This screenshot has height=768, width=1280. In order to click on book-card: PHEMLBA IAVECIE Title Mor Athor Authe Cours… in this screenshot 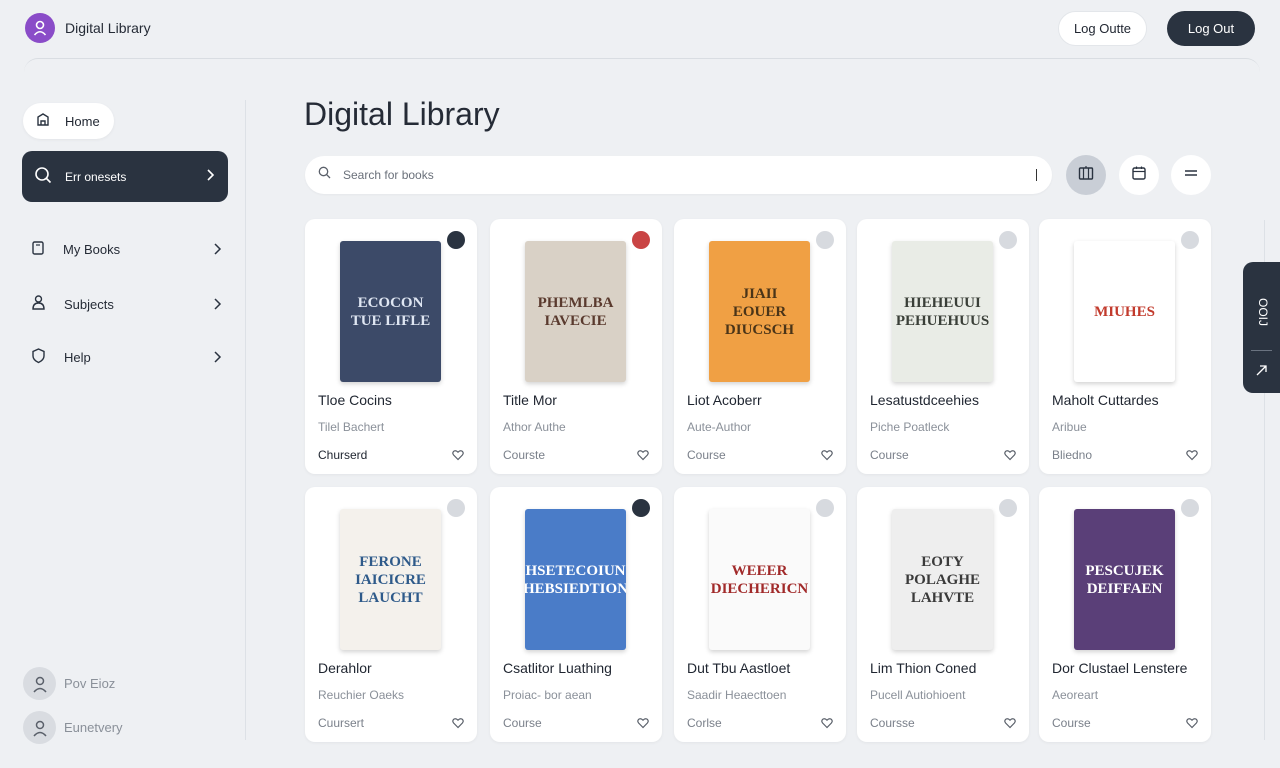, I will do `click(576, 346)`.